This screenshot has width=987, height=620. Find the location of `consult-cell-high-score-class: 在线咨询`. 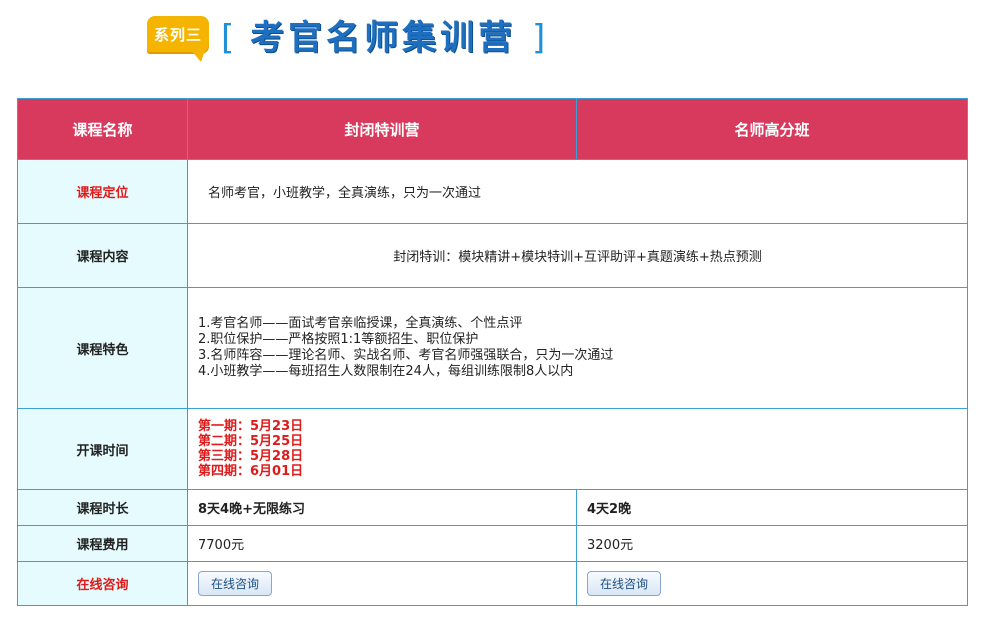

consult-cell-high-score-class: 在线咨询 is located at coordinates (772, 583).